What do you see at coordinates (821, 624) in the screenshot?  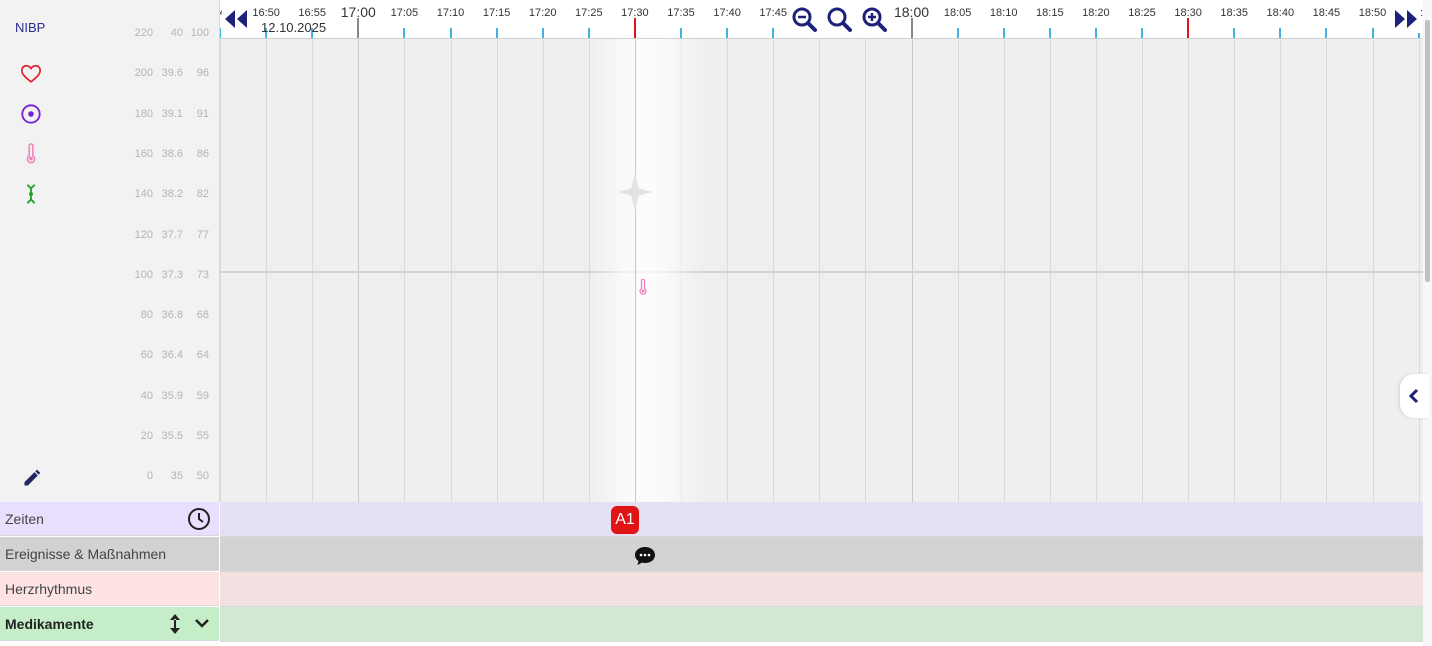 I see `row-band-medikamente` at bounding box center [821, 624].